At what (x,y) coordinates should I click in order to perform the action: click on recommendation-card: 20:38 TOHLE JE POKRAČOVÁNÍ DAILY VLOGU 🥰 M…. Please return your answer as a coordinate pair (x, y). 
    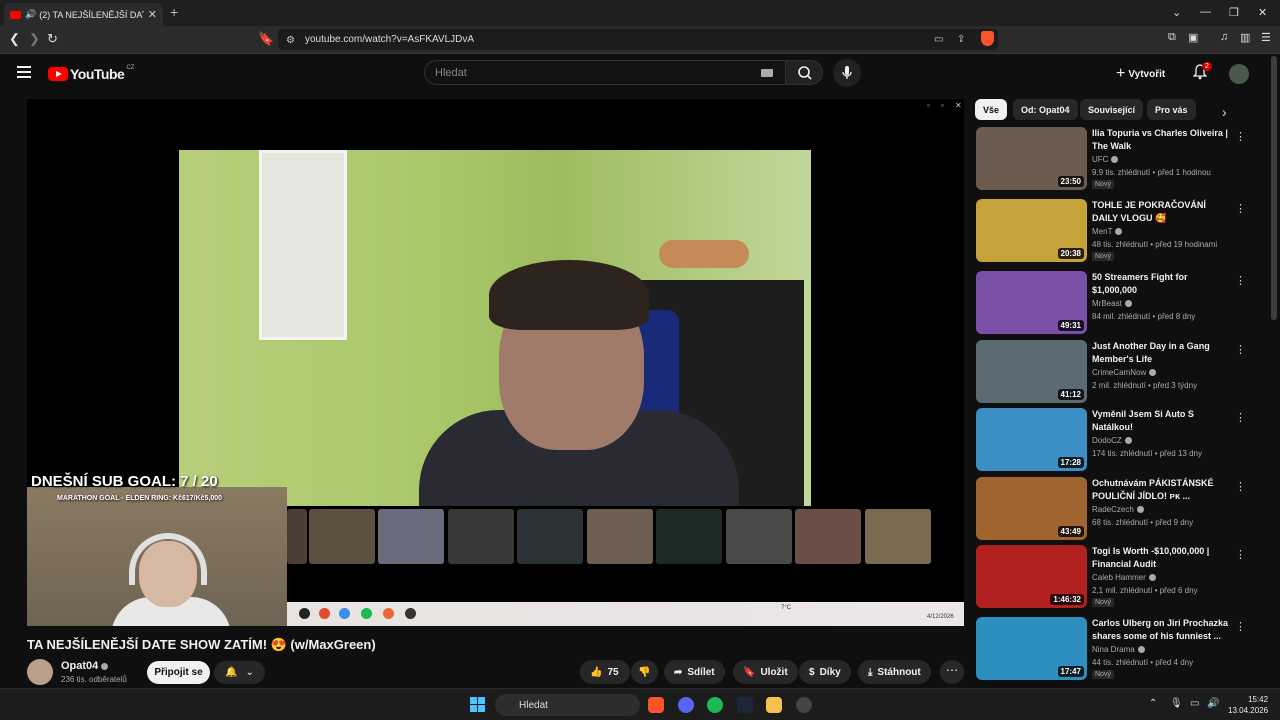
    Looking at the image, I should click on (1111, 231).